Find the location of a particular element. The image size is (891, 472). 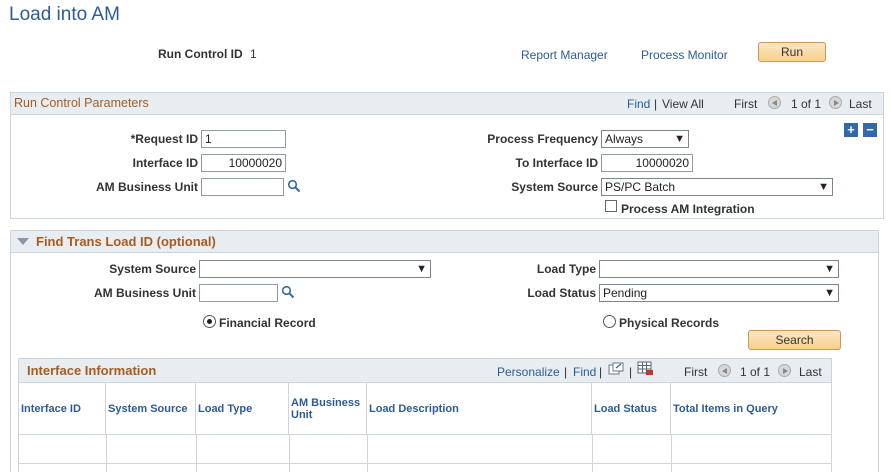

first-label: First is located at coordinates (745, 104).